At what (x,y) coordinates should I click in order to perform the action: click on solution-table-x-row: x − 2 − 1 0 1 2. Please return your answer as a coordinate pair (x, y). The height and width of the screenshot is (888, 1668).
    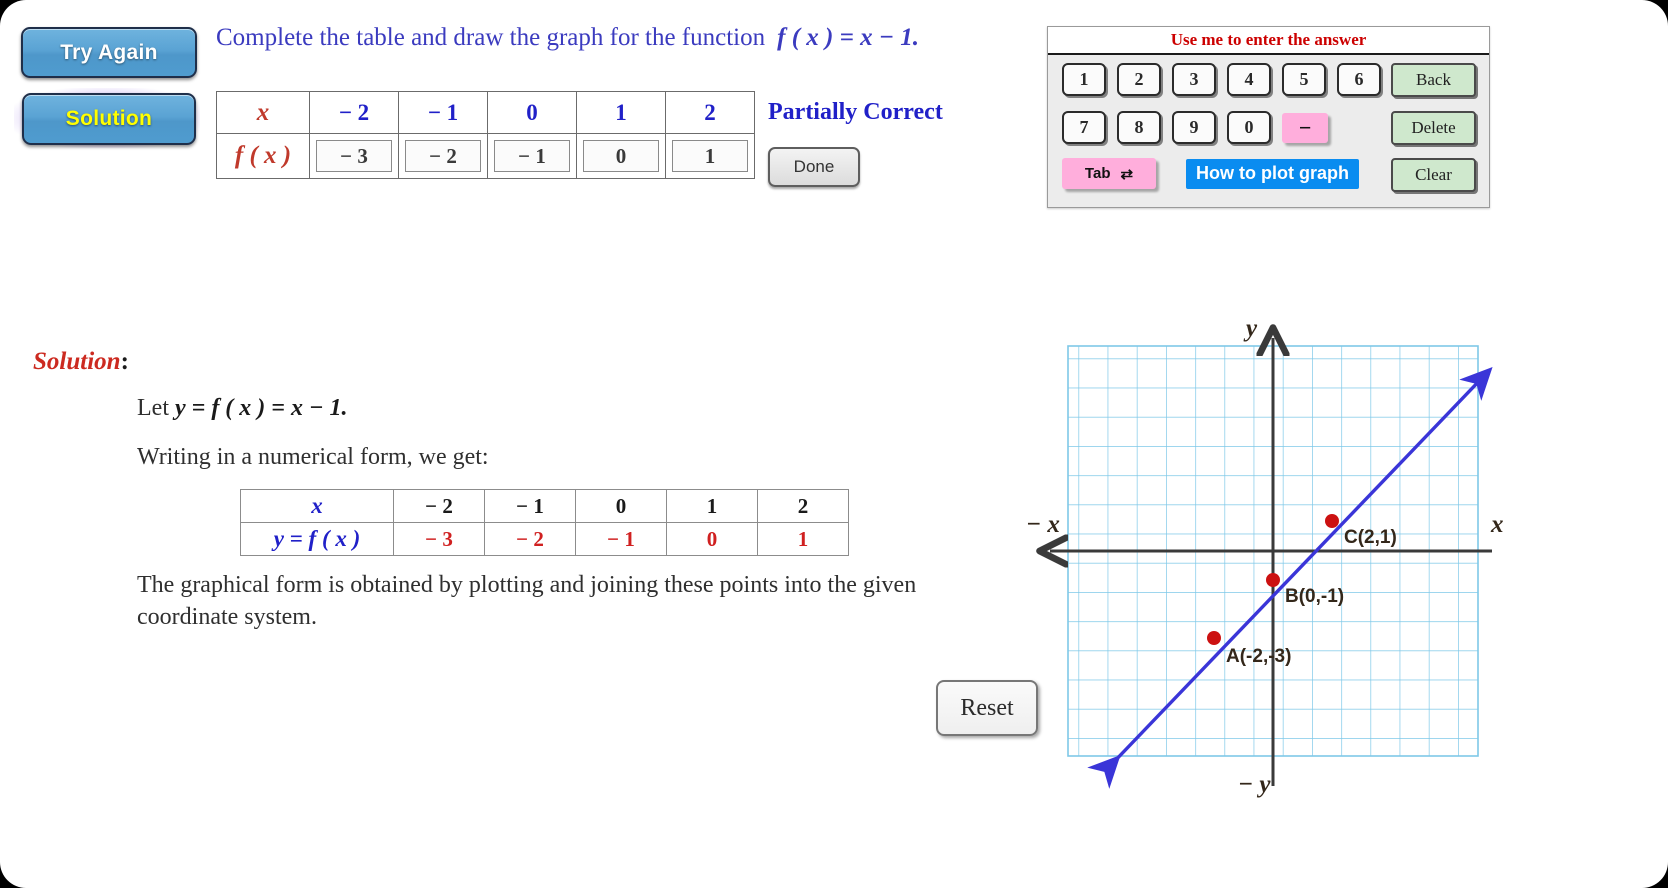
    Looking at the image, I should click on (544, 506).